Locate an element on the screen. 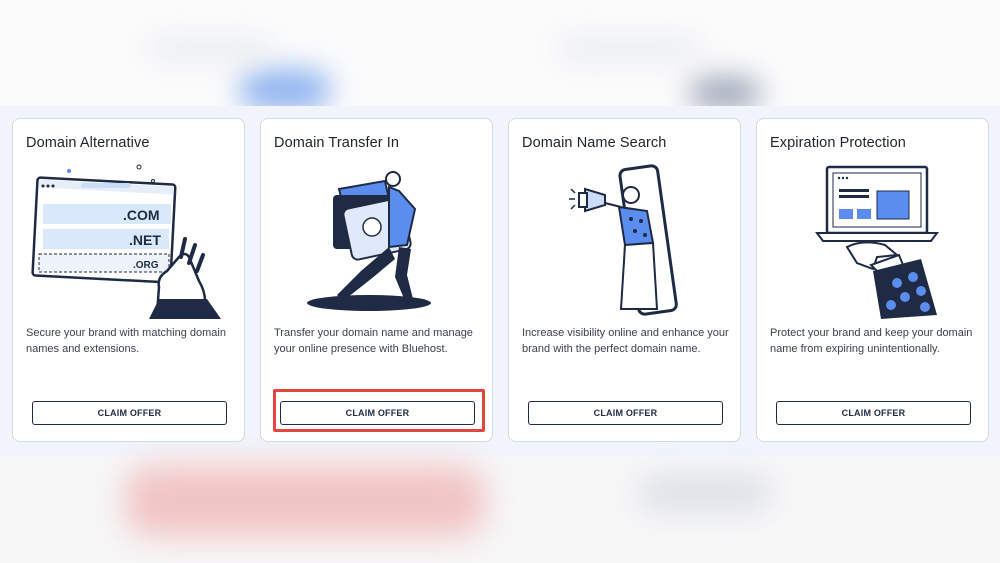 The height and width of the screenshot is (563, 1000). net-label: .NET is located at coordinates (145, 240).